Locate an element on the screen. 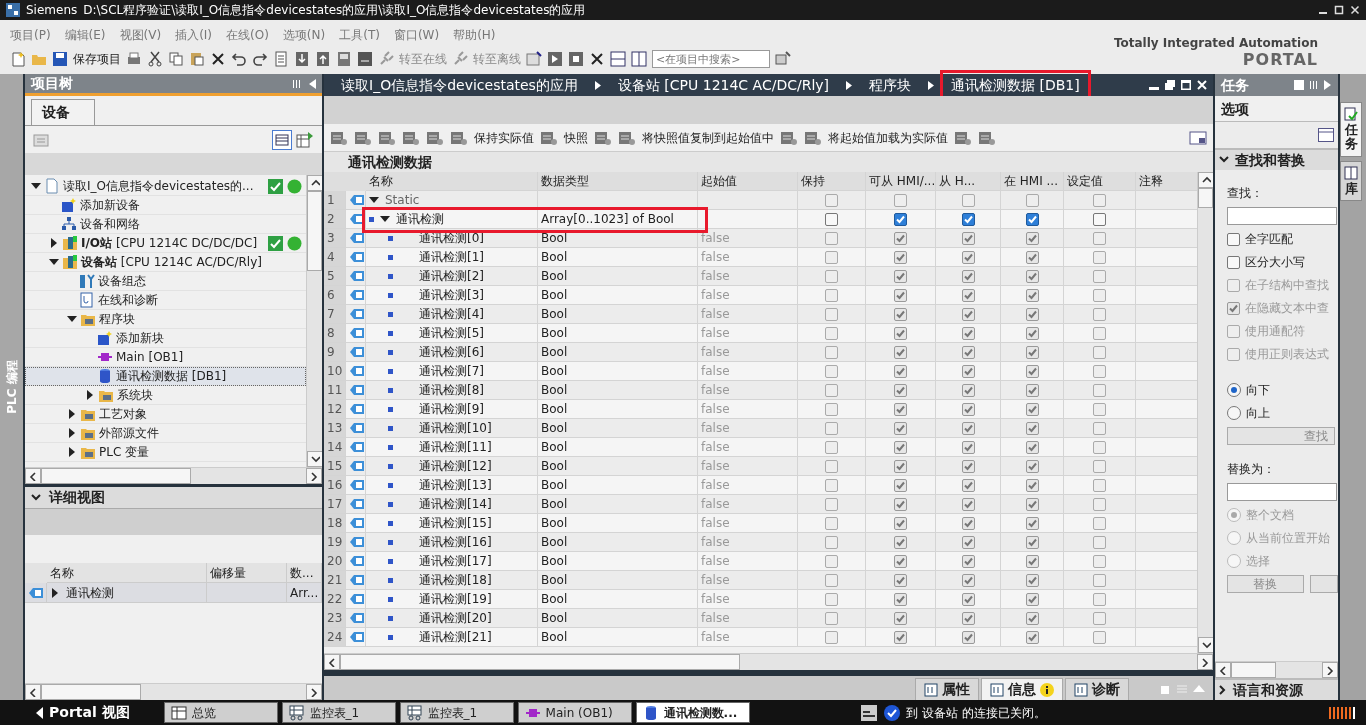 The image size is (1366, 725). row-number: 21 is located at coordinates (335, 580).